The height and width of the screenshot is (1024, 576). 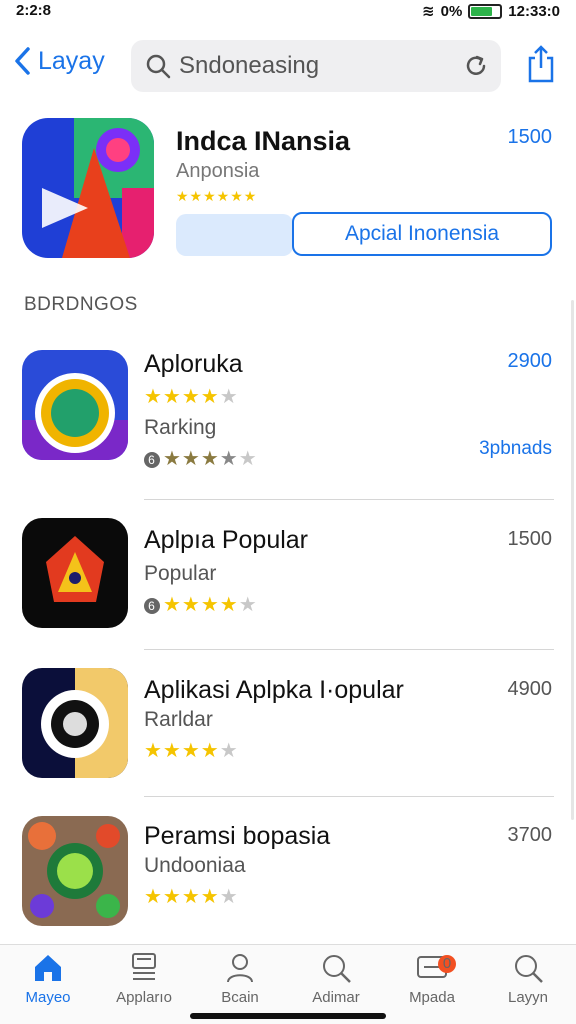 What do you see at coordinates (234, 235) in the screenshot?
I see `featured-progress-bar` at bounding box center [234, 235].